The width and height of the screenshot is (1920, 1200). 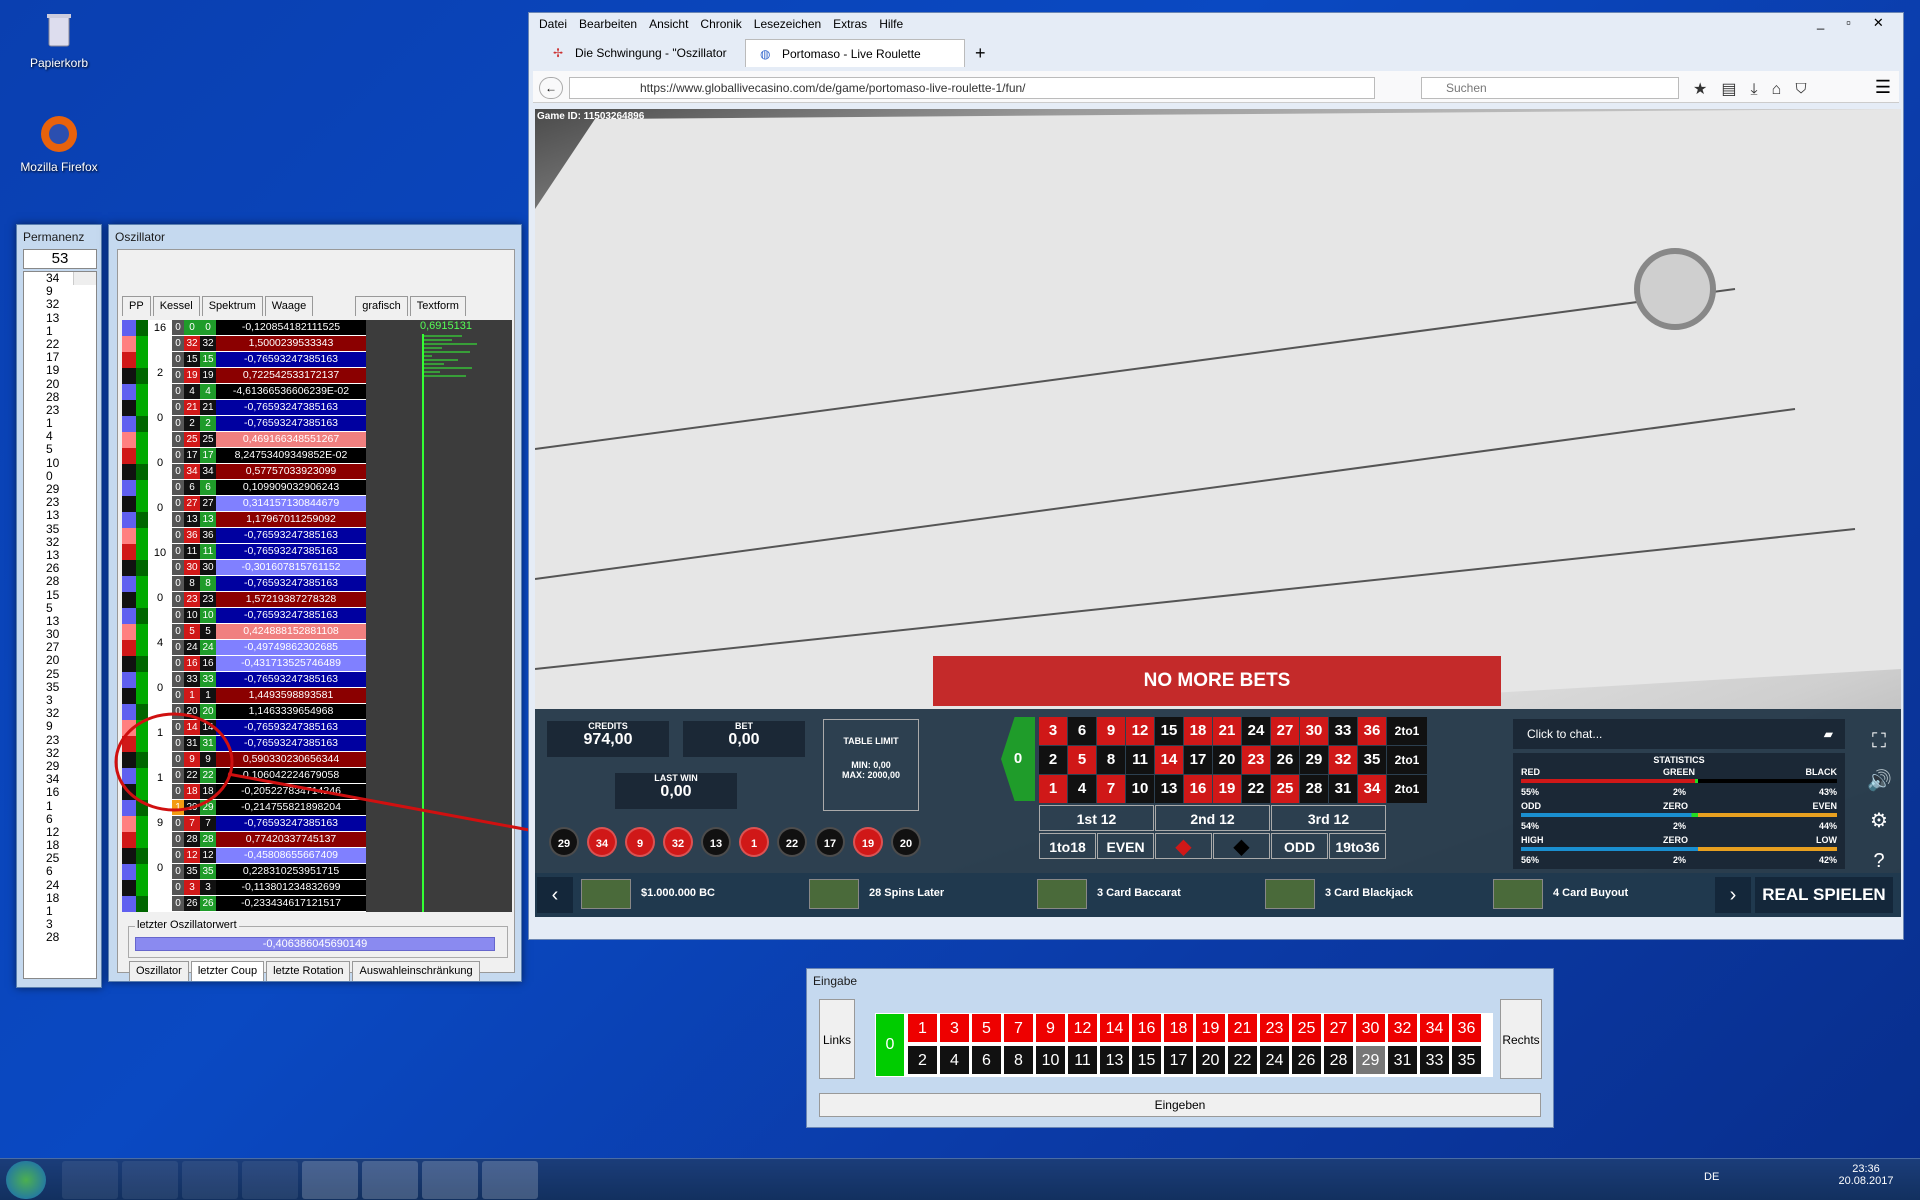 What do you see at coordinates (1711, 1177) in the screenshot?
I see `language-indicator: DE` at bounding box center [1711, 1177].